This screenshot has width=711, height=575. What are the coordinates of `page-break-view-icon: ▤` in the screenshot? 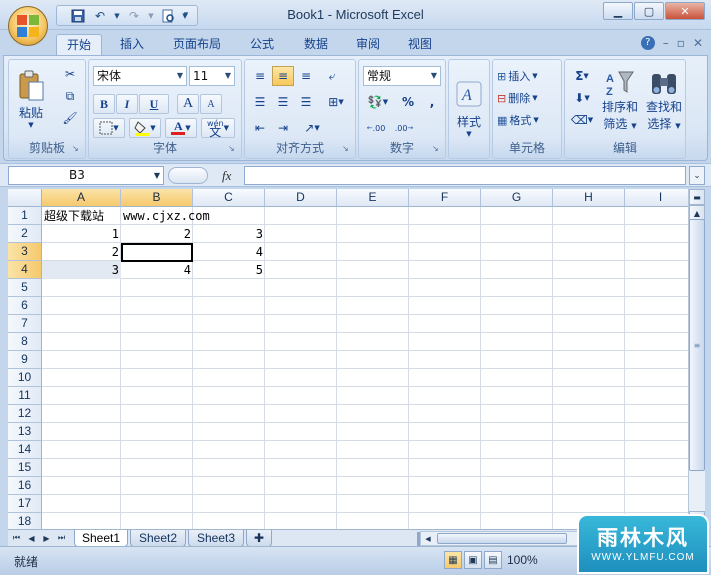 It's located at (493, 560).